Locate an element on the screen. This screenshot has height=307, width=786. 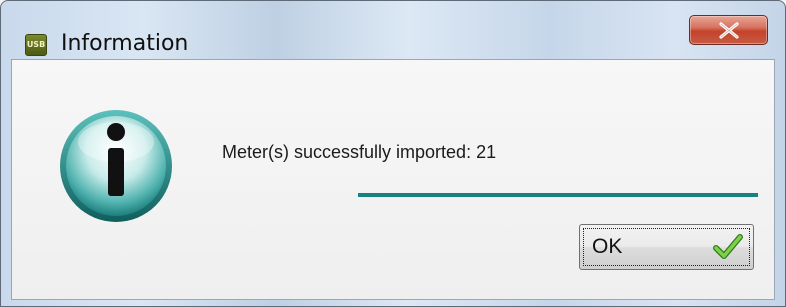
ok-button: OK is located at coordinates (666, 247).